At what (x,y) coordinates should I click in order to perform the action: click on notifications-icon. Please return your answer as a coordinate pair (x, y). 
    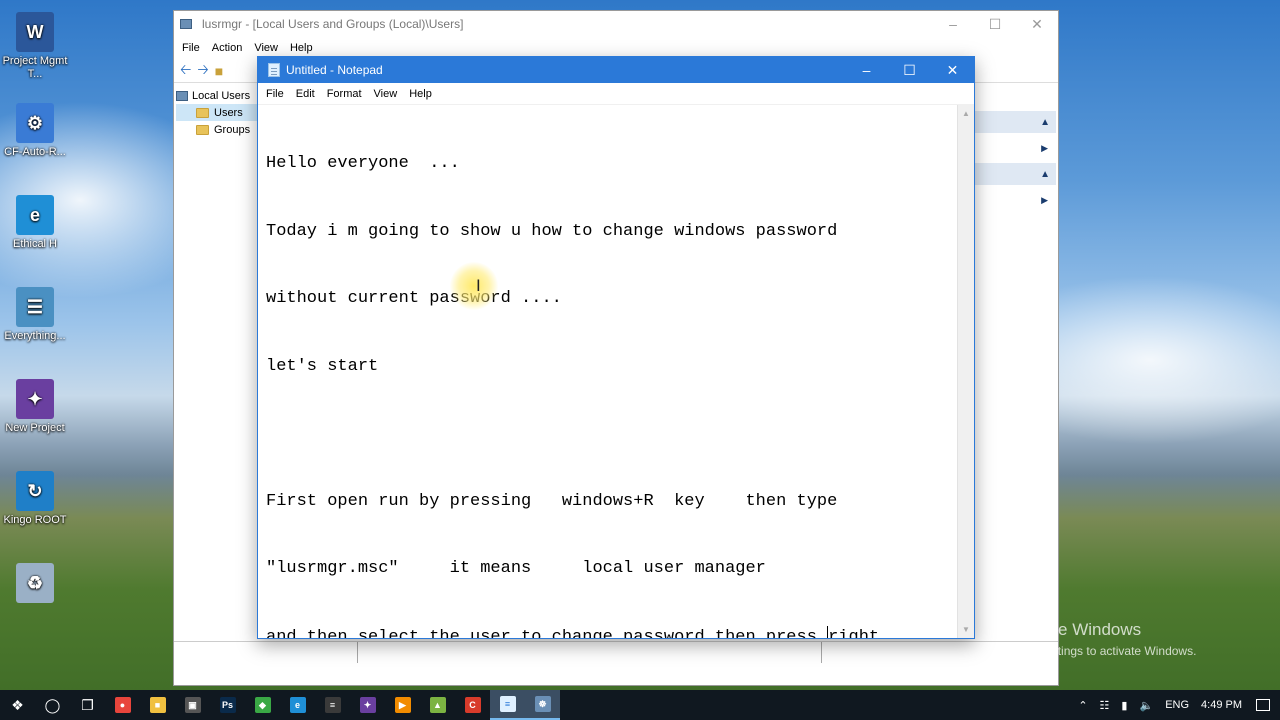
    Looking at the image, I should click on (1263, 705).